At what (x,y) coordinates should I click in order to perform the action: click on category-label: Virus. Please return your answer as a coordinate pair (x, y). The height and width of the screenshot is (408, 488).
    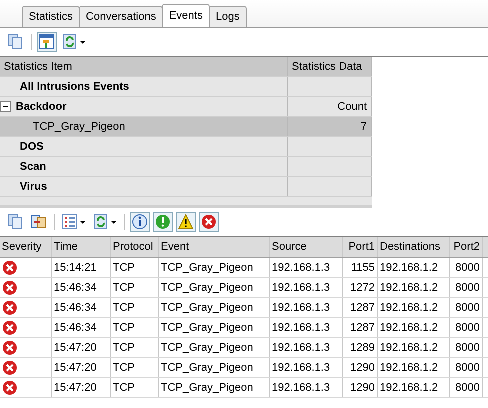
    Looking at the image, I should click on (34, 186).